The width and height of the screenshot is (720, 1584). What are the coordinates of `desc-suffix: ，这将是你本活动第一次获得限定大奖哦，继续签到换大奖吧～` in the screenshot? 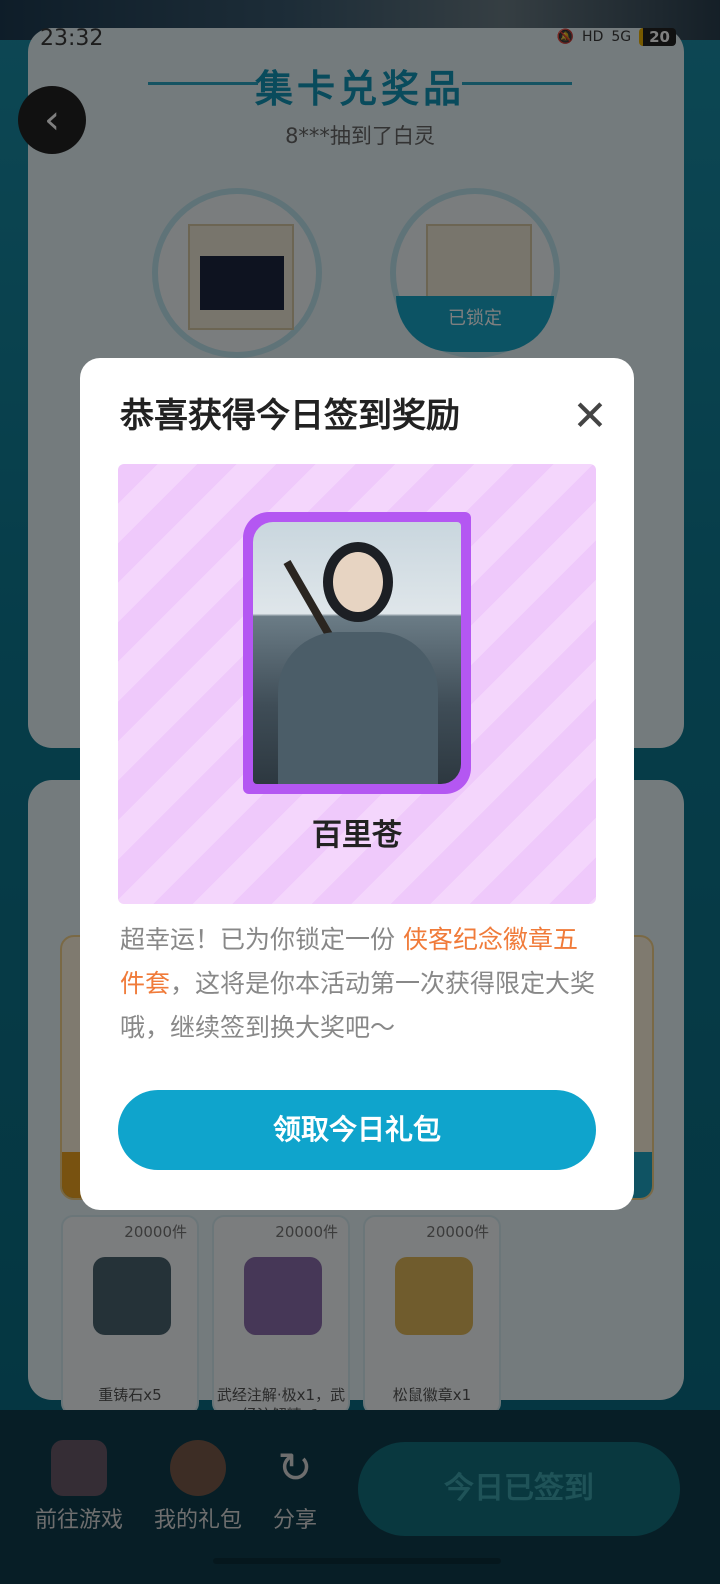 It's located at (358, 1005).